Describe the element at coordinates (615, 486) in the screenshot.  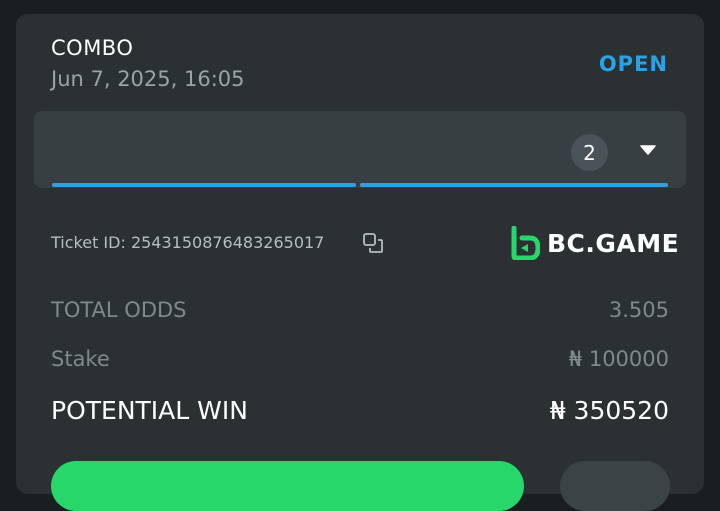
I see `secondary-action-button` at that location.